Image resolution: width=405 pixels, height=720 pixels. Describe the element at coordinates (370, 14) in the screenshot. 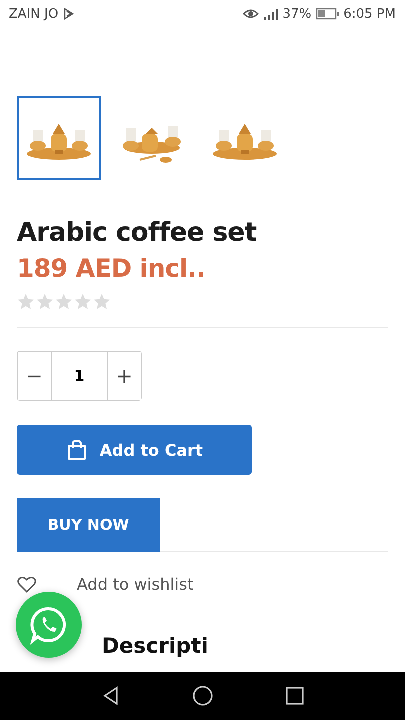

I see `clock-time: 6:05 PM` at that location.